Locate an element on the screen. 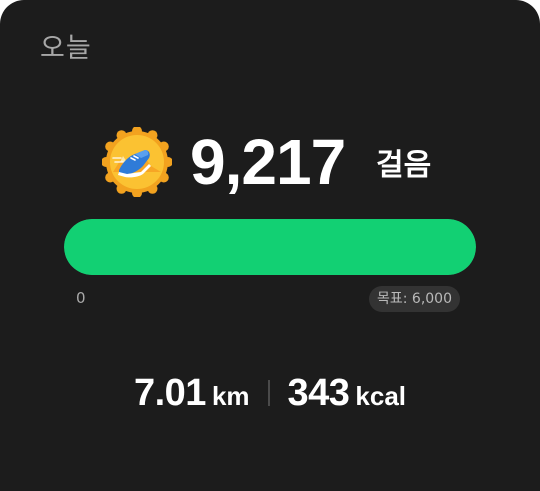  step-unit: 걸음 is located at coordinates (404, 165).